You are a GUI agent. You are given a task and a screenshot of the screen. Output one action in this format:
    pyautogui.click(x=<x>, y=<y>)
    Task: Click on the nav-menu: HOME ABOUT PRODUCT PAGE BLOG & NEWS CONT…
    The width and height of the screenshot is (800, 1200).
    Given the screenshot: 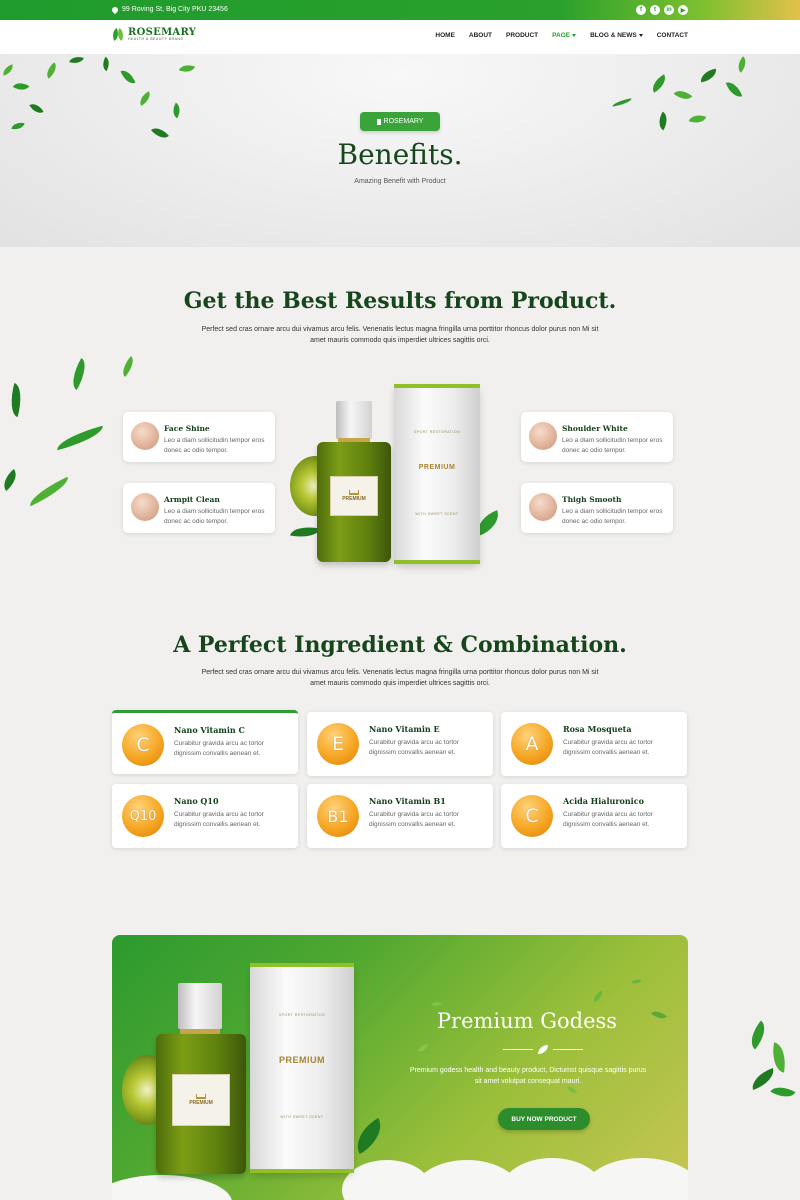 What is the action you would take?
    pyautogui.click(x=561, y=35)
    